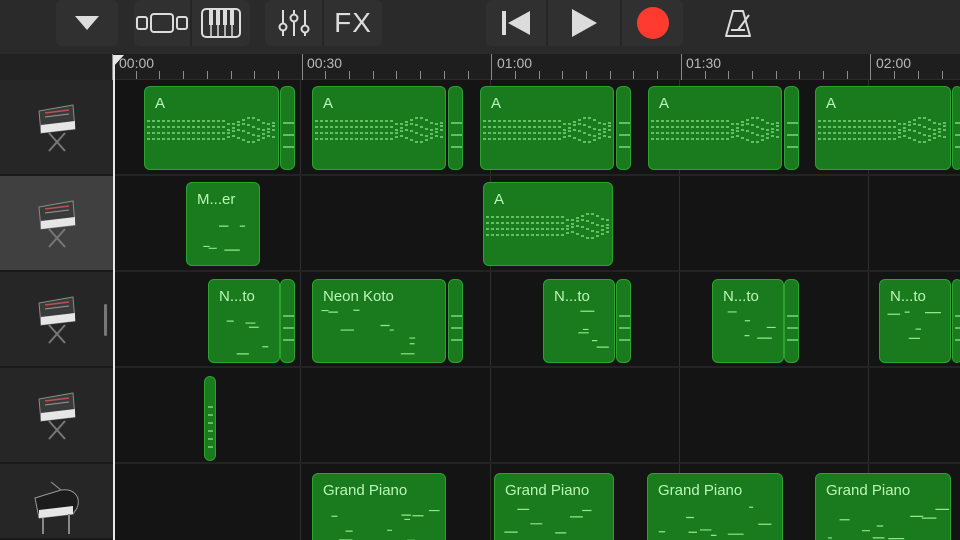 The height and width of the screenshot is (540, 960). What do you see at coordinates (358, 296) in the screenshot?
I see `region-name: Neon Koto` at bounding box center [358, 296].